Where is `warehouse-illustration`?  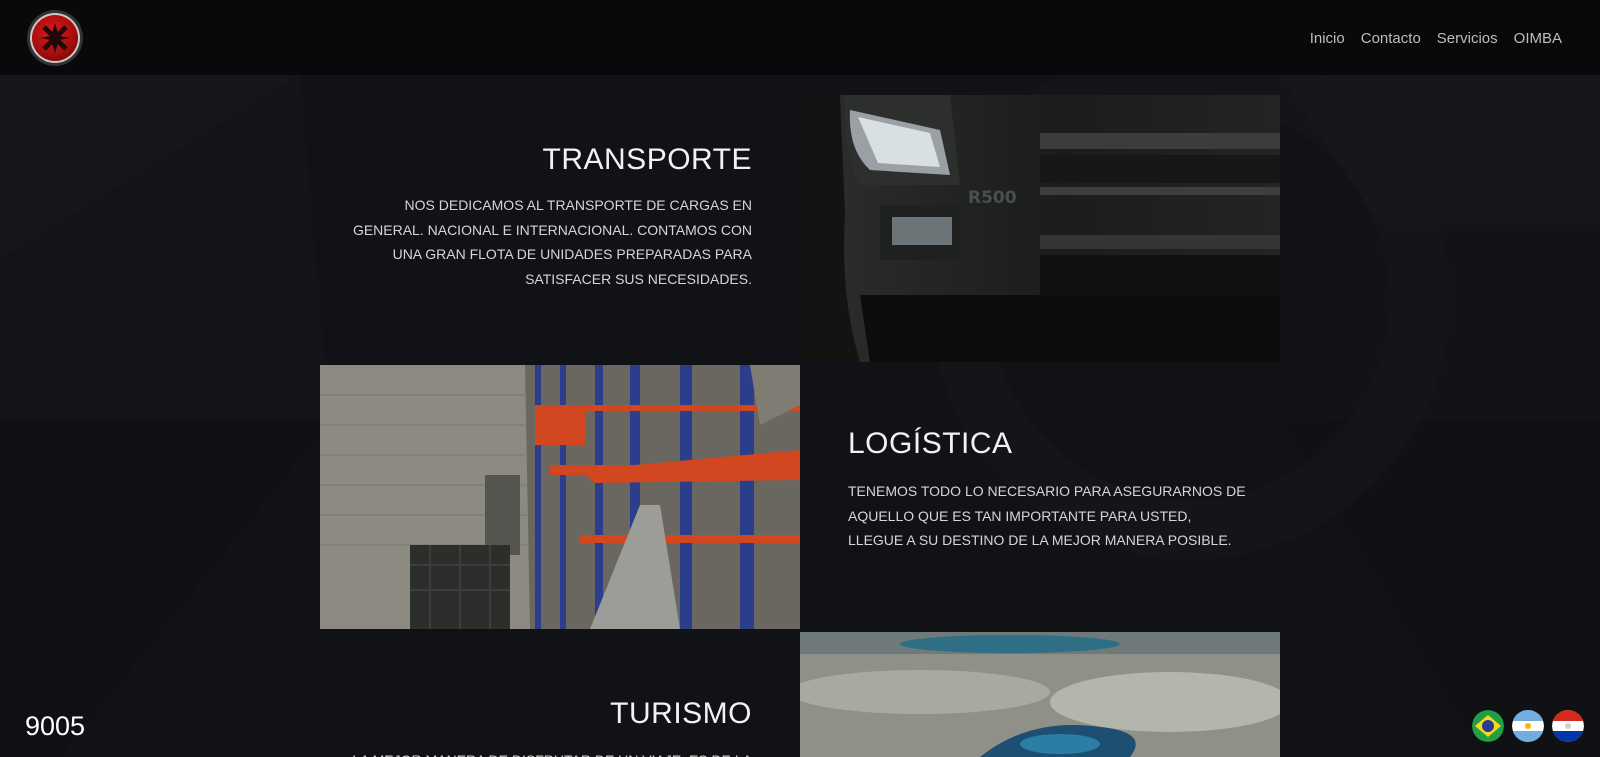 warehouse-illustration is located at coordinates (560, 497).